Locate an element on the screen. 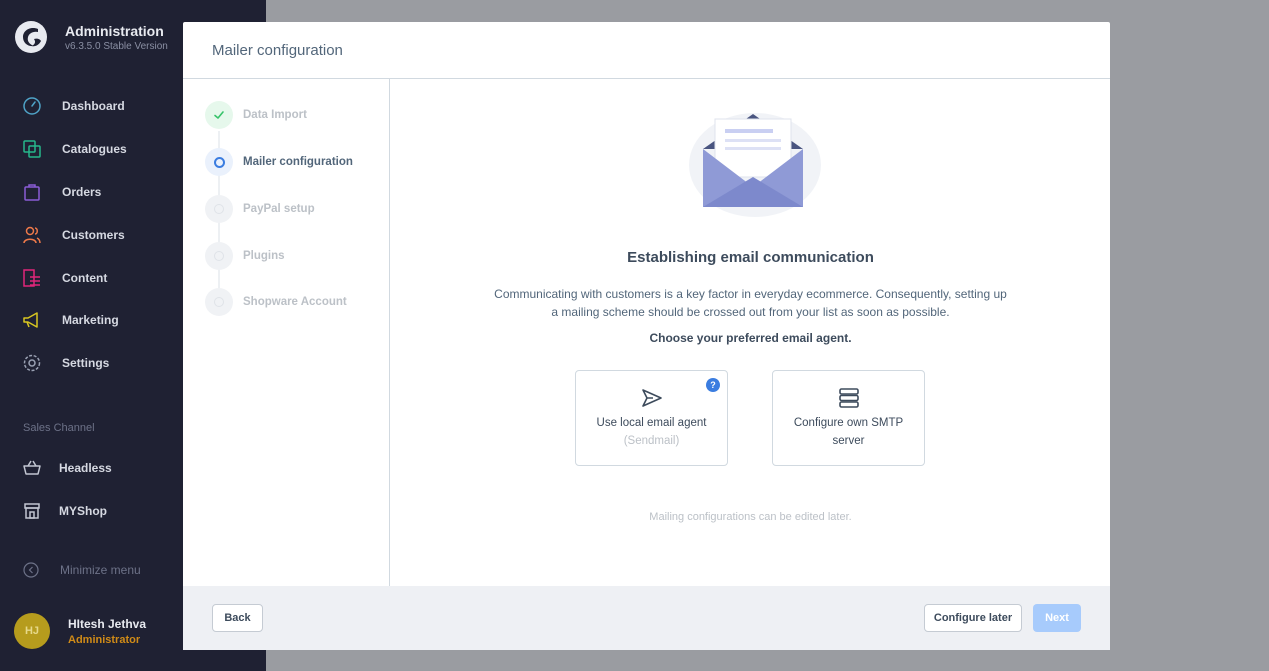 This screenshot has width=1269, height=671. step-active-indicator is located at coordinates (219, 162).